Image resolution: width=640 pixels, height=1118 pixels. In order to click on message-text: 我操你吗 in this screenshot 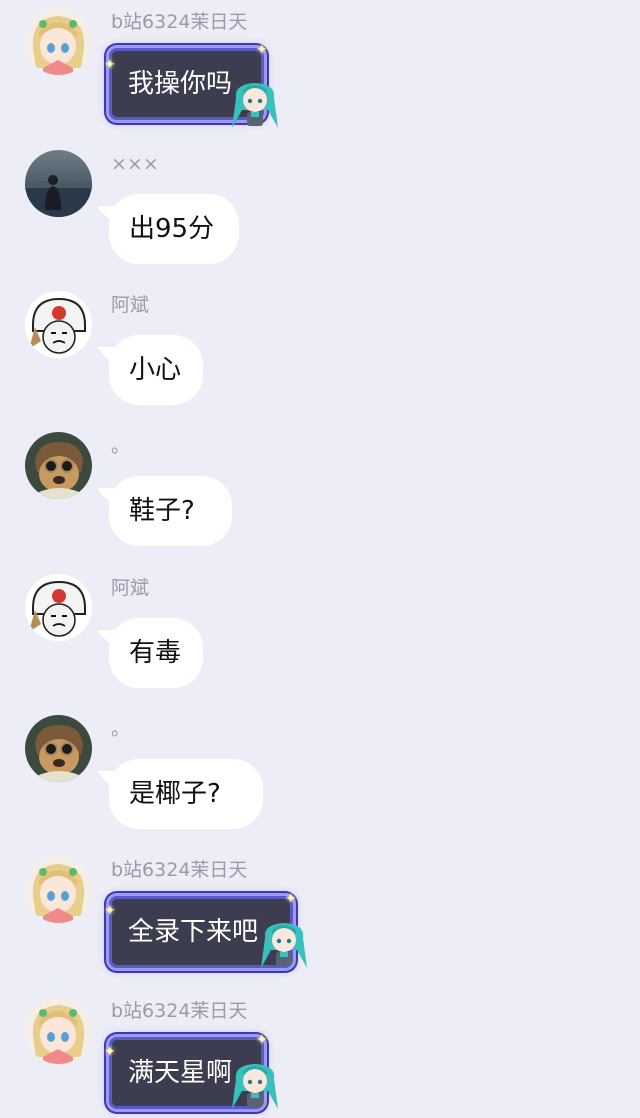, I will do `click(180, 84)`.